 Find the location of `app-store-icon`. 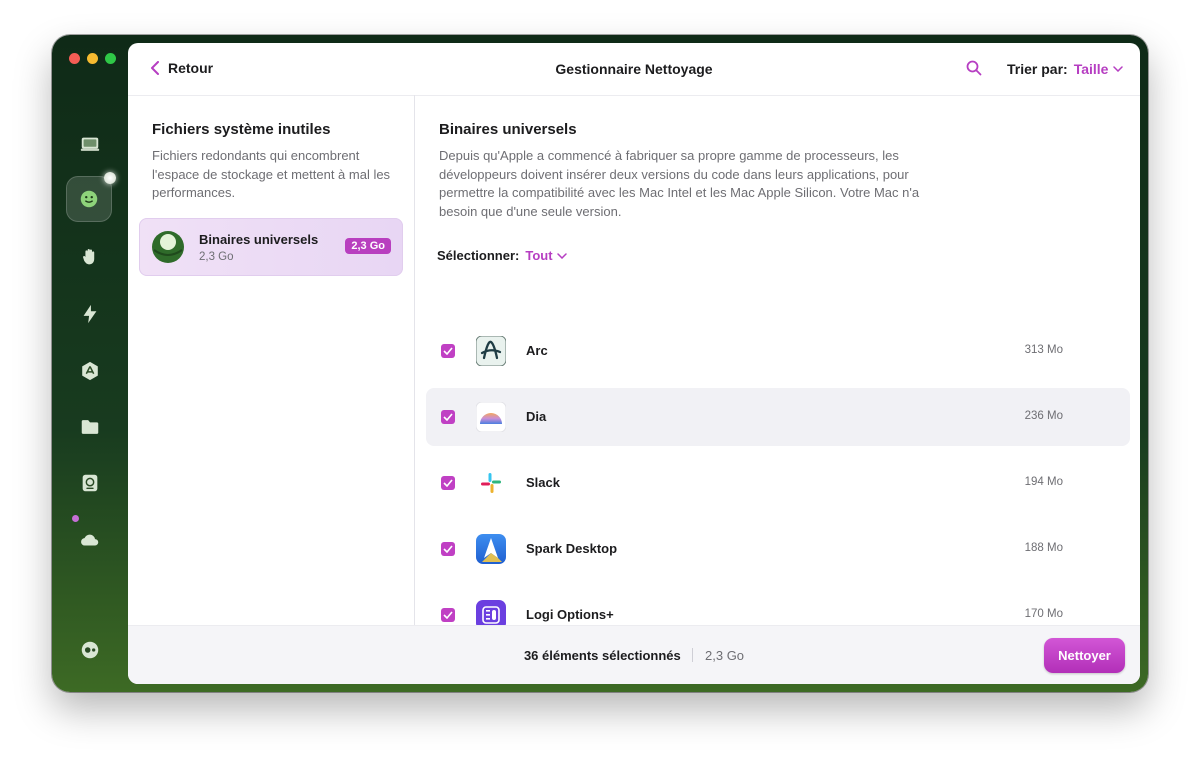

app-store-icon is located at coordinates (90, 371).